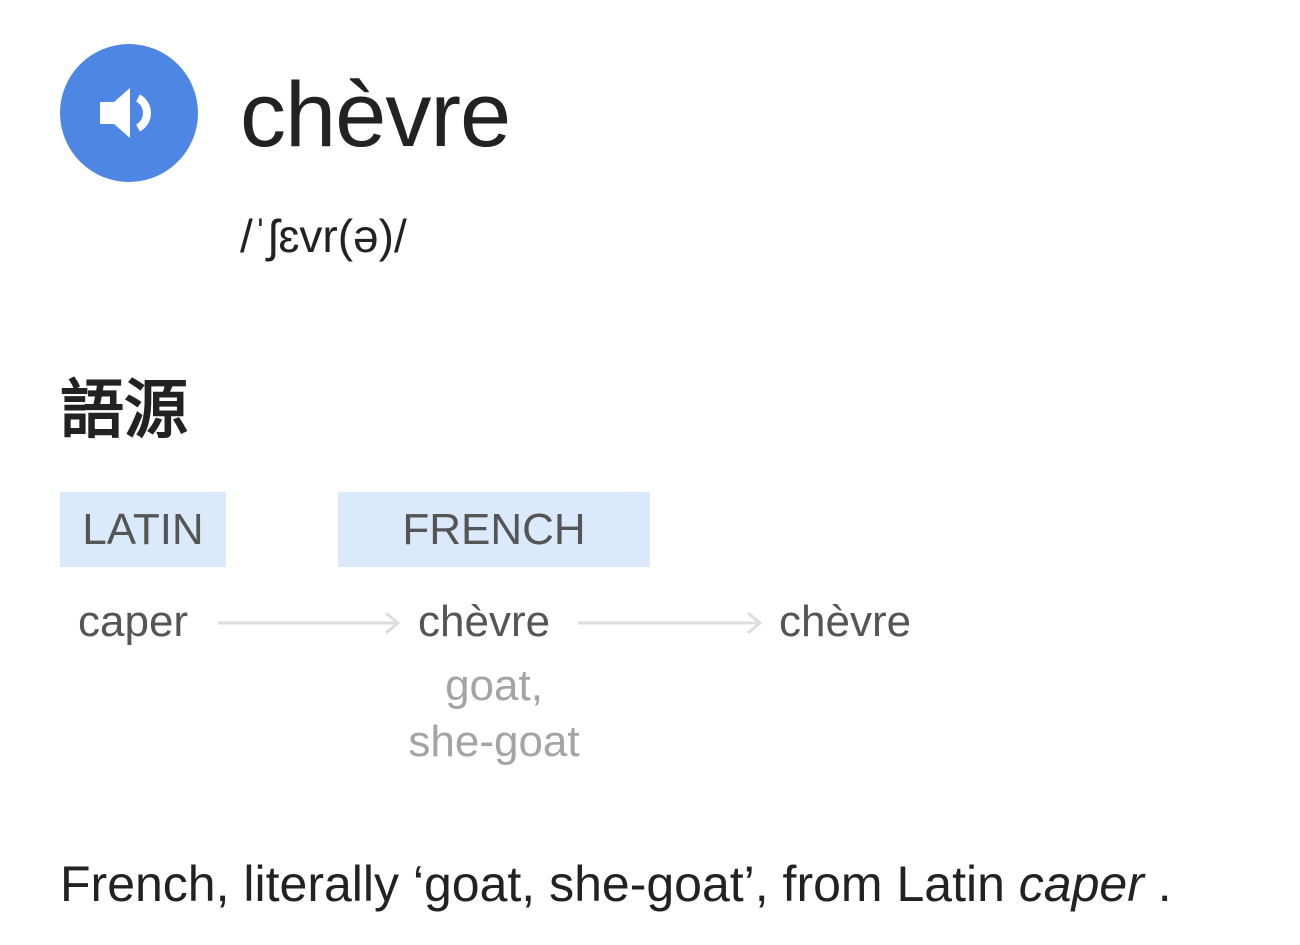 Image resolution: width=1300 pixels, height=945 pixels. What do you see at coordinates (1081, 884) in the screenshot?
I see `definition-source-word: caper` at bounding box center [1081, 884].